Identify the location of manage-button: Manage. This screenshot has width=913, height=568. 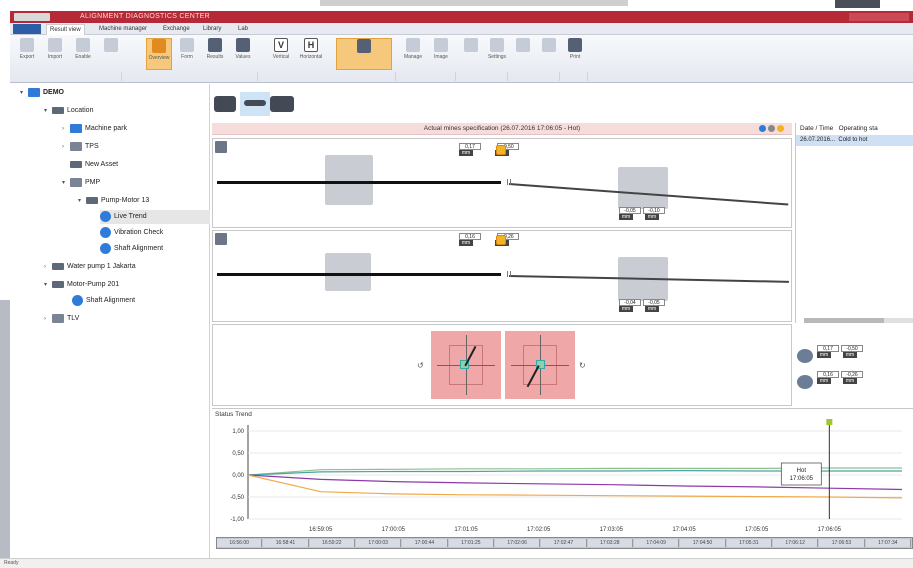
(413, 54).